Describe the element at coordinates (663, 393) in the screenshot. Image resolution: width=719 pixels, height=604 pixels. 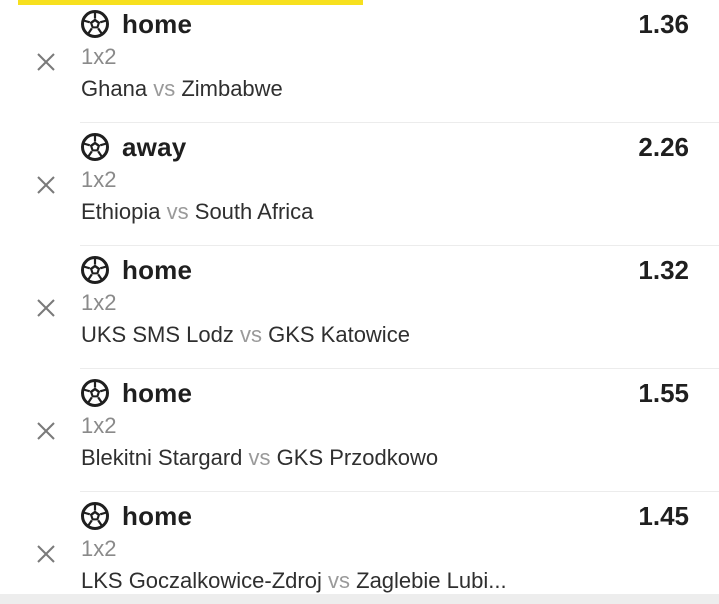
I see `odds-value: 1.55` at that location.